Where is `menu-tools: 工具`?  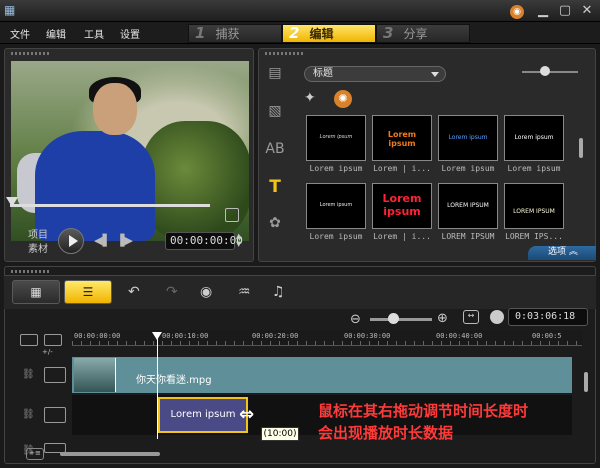 menu-tools: 工具 is located at coordinates (94, 33).